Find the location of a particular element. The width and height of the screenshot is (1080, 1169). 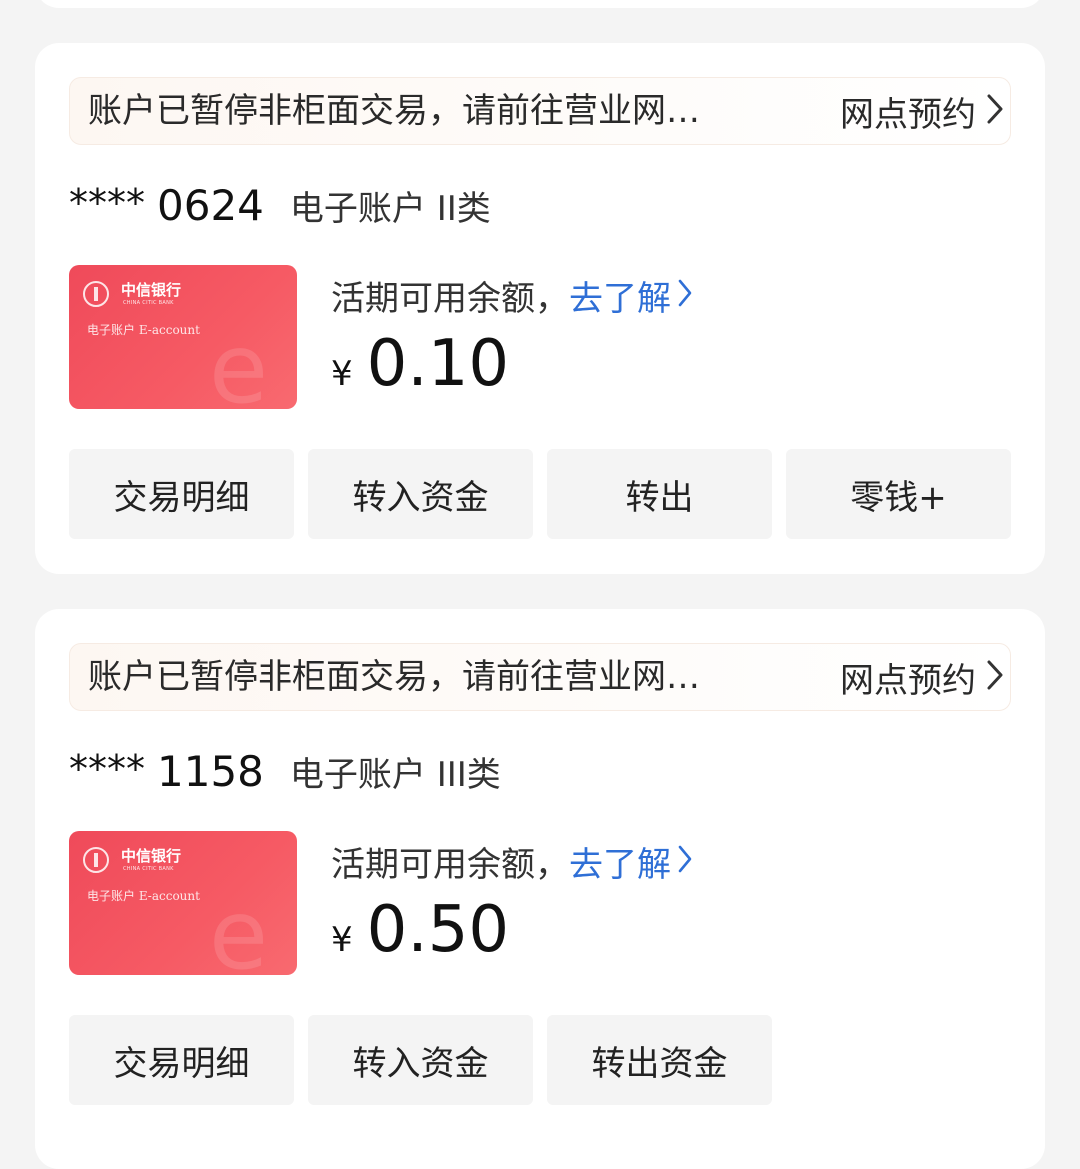

balance-amount: ¥ 0.10 is located at coordinates (420, 367).